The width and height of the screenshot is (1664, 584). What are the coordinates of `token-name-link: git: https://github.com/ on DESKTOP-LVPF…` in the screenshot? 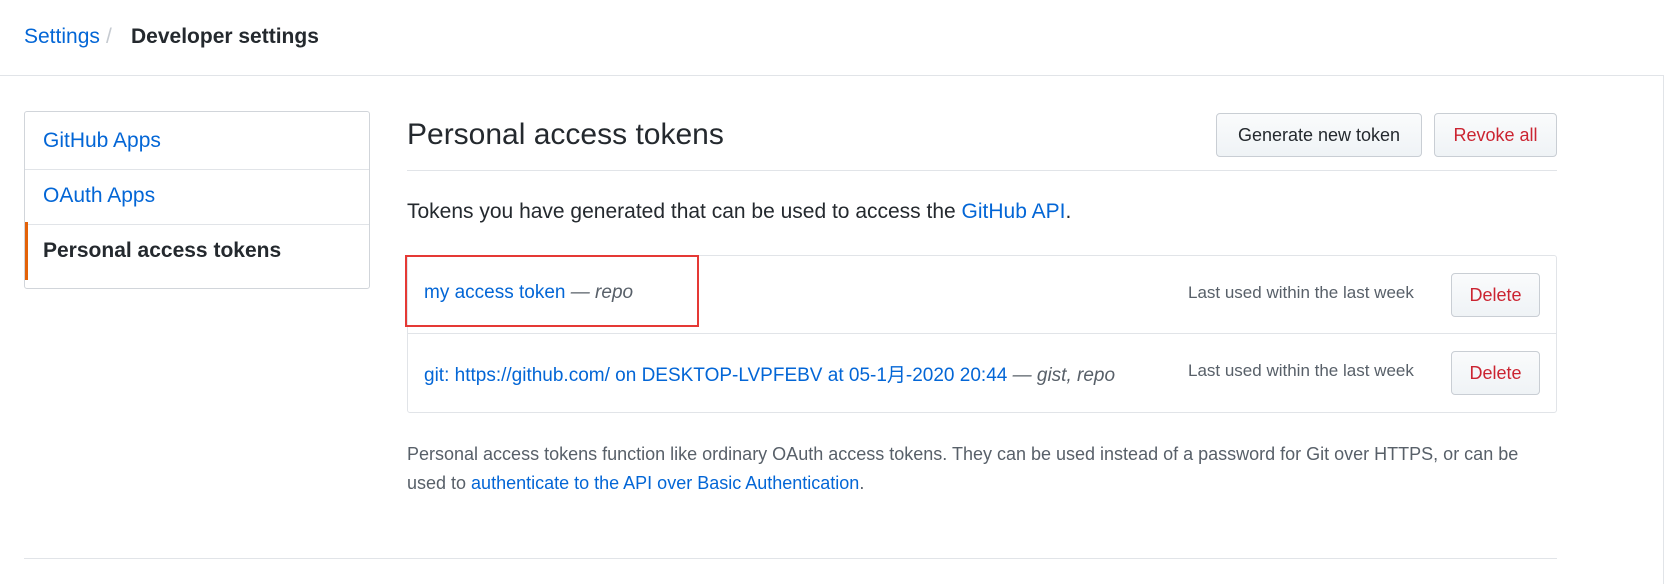 It's located at (715, 375).